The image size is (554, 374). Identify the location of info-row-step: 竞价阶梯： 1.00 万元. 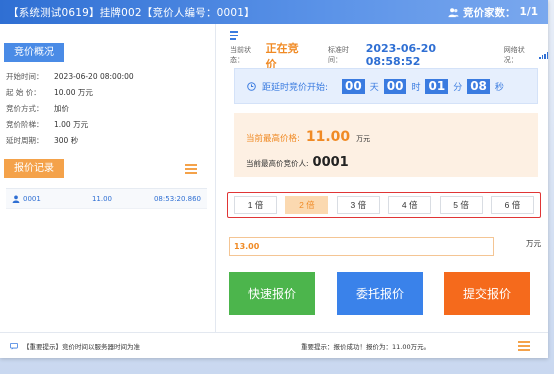
(47, 124).